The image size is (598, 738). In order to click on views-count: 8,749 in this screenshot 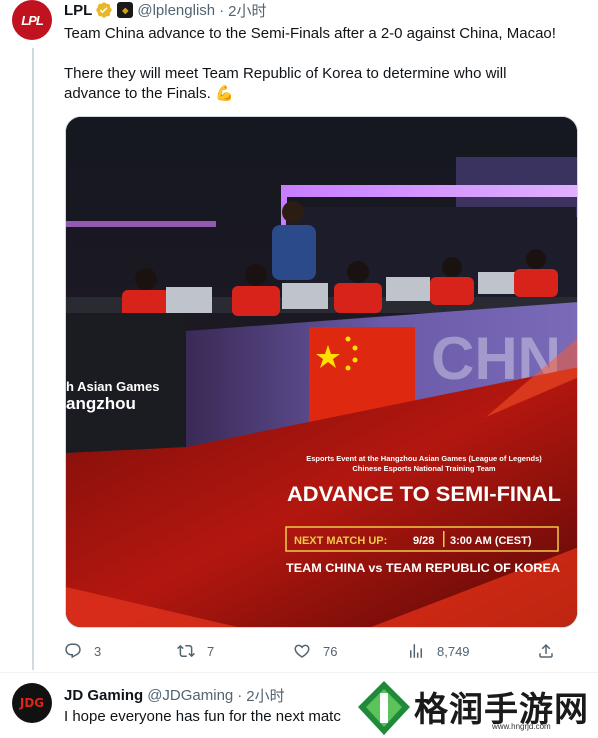, I will do `click(453, 651)`.